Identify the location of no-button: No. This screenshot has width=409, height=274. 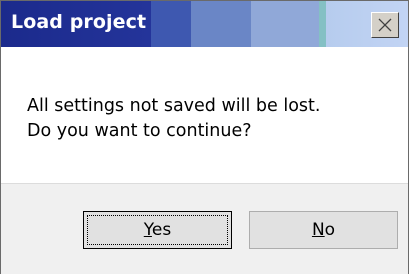
(323, 230).